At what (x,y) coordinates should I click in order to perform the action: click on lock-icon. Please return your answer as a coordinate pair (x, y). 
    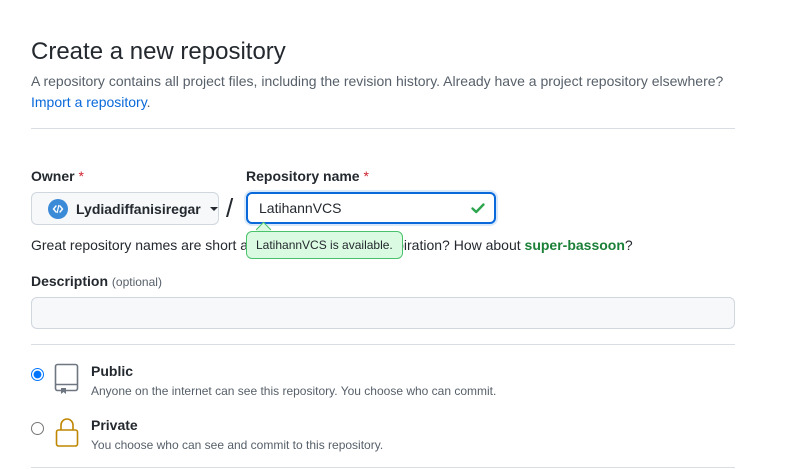
    Looking at the image, I should click on (67, 432).